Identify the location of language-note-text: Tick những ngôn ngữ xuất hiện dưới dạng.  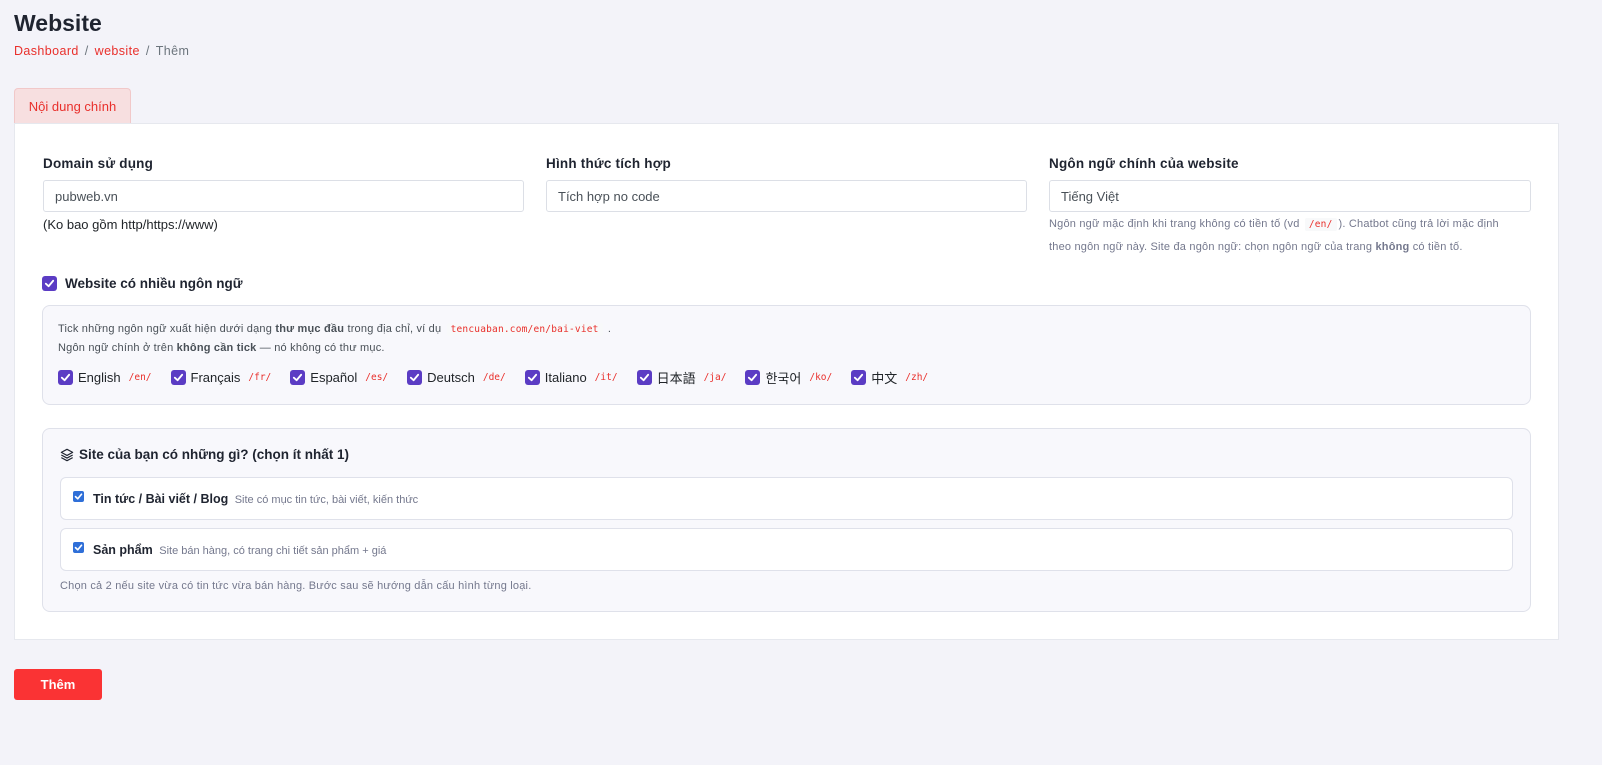
(165, 329).